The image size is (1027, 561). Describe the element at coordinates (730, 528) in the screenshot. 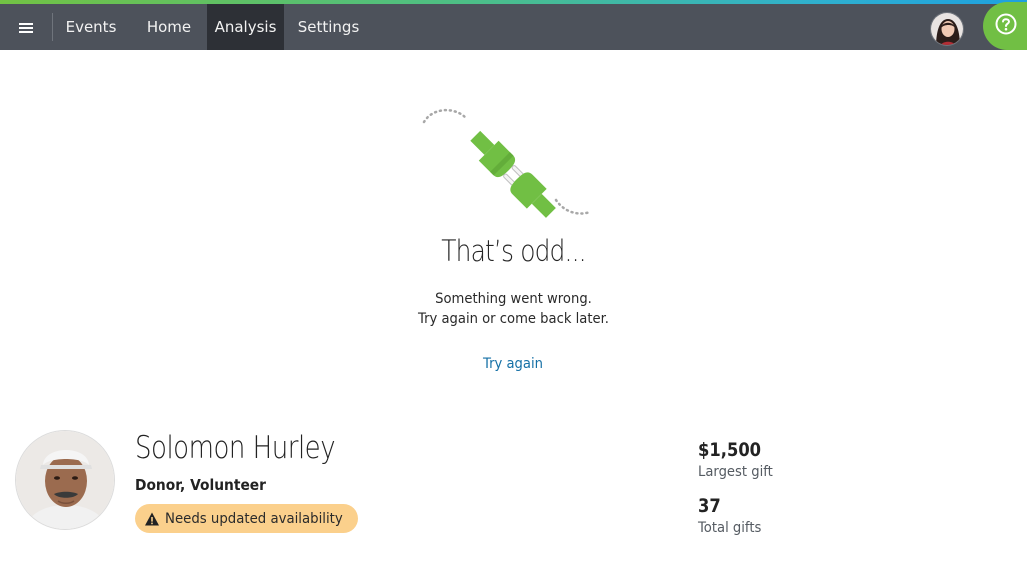

I see `stat-total-gifts-label: Total gifts` at that location.